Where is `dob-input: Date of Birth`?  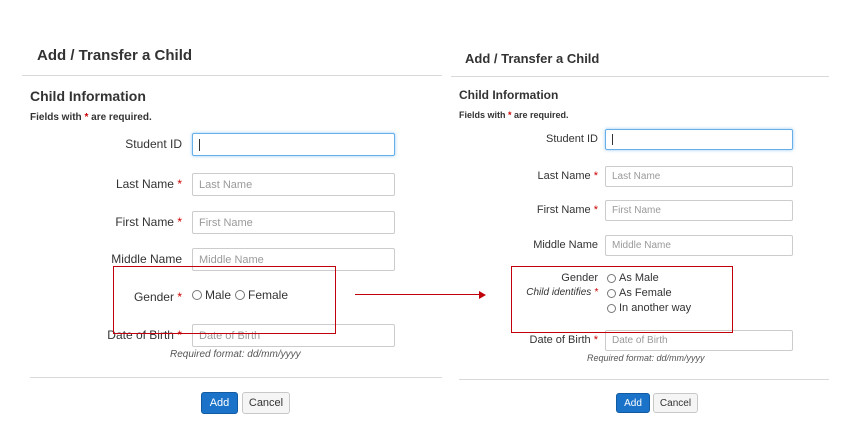
dob-input: Date of Birth is located at coordinates (699, 340).